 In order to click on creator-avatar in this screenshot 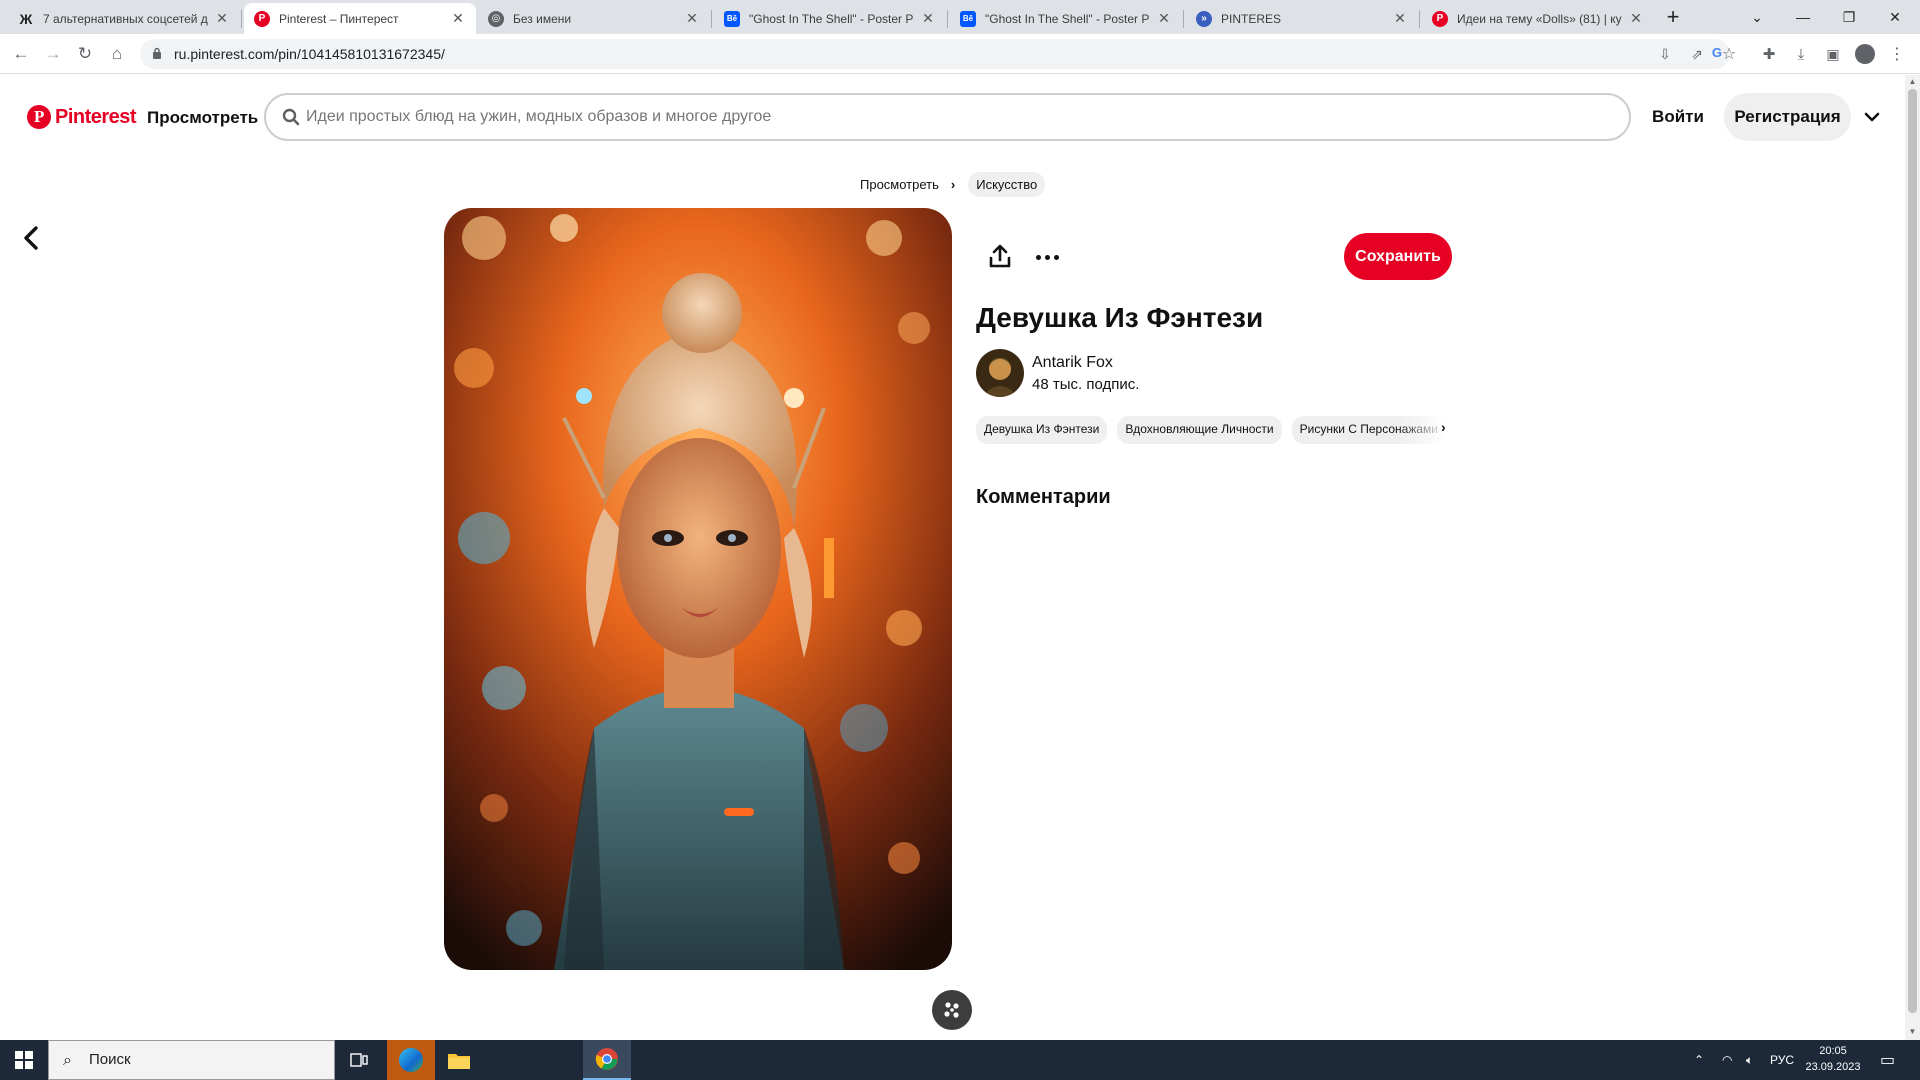, I will do `click(1000, 373)`.